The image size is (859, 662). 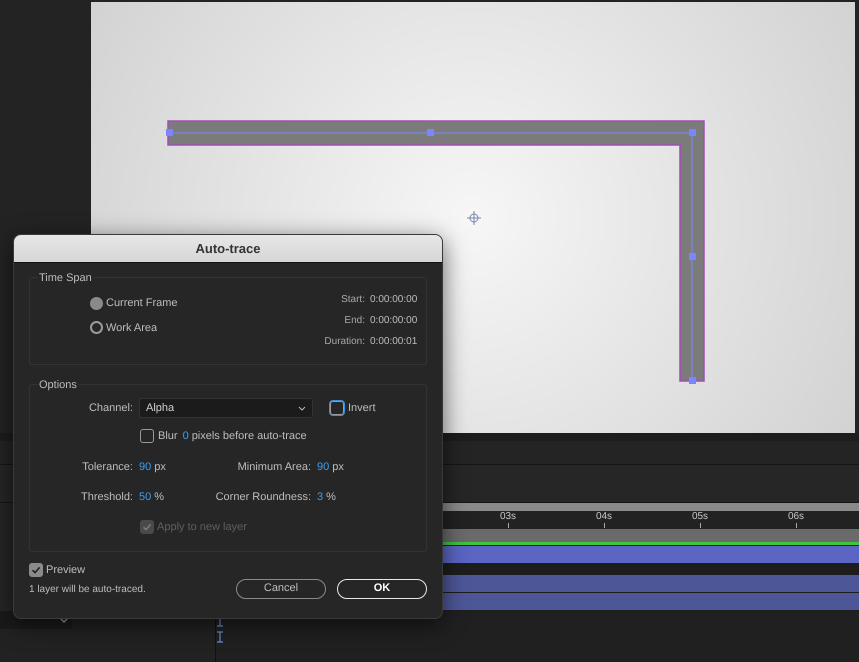 What do you see at coordinates (147, 436) in the screenshot?
I see `blur-checkbox` at bounding box center [147, 436].